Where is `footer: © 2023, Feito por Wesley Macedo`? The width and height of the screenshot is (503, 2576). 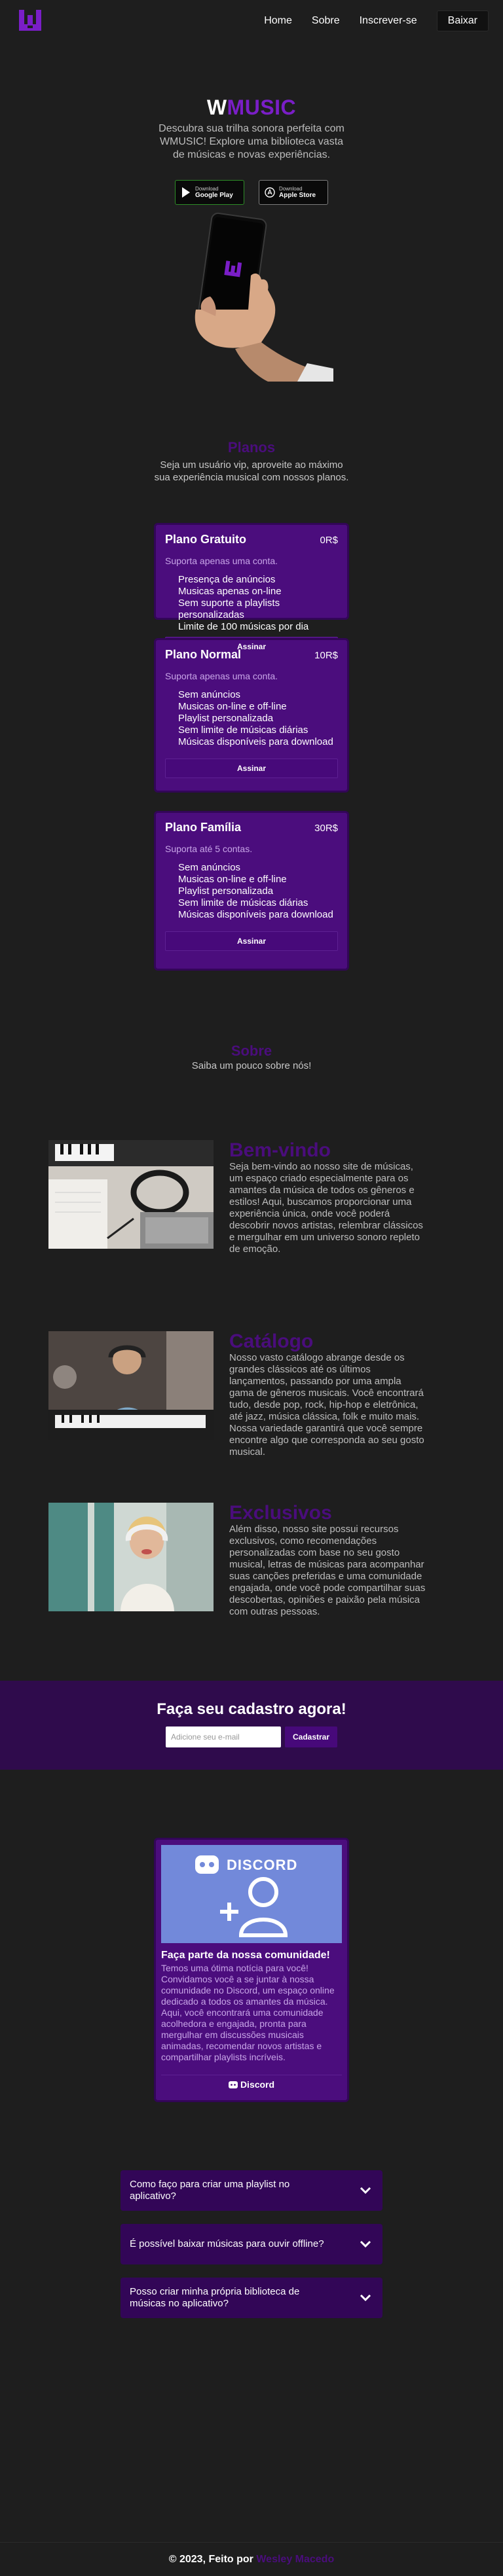 footer: © 2023, Feito por Wesley Macedo is located at coordinates (251, 2559).